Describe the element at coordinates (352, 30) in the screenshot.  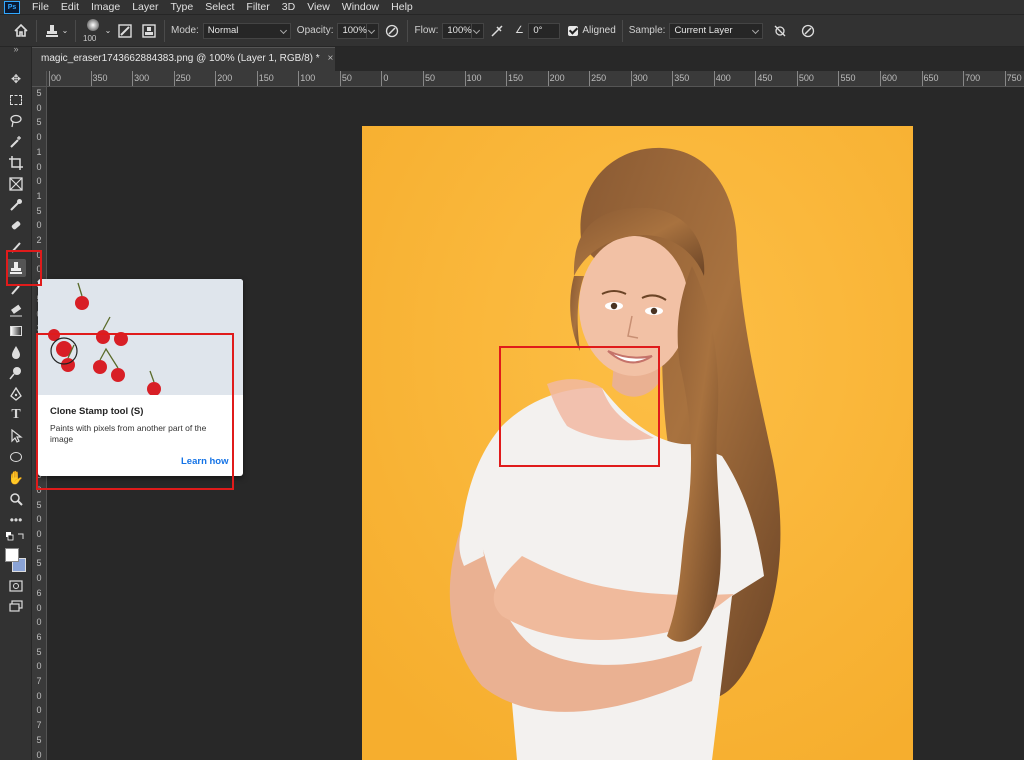
I see `opacity-input: 100%` at that location.